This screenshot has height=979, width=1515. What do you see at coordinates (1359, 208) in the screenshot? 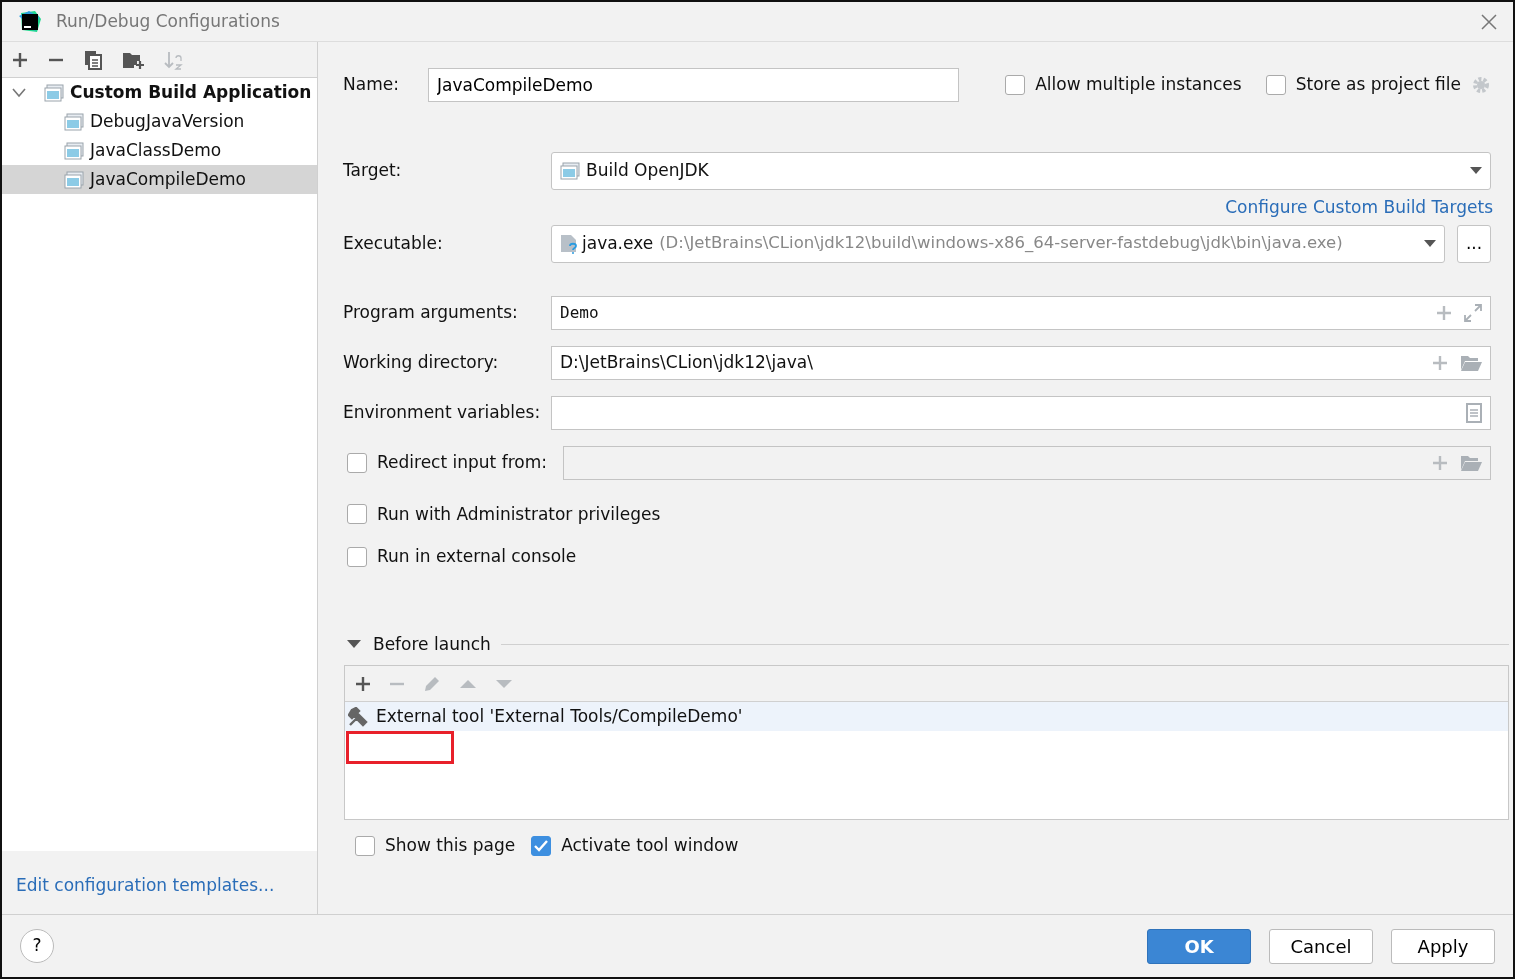
I see `configure-targets-link: Configure Custom Build Targets` at bounding box center [1359, 208].